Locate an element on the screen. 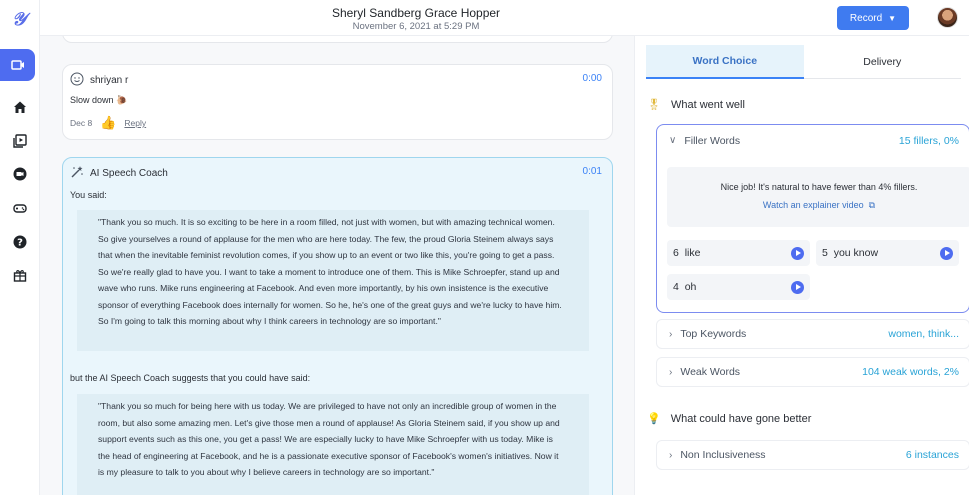  filler-count: 6 is located at coordinates (676, 253).